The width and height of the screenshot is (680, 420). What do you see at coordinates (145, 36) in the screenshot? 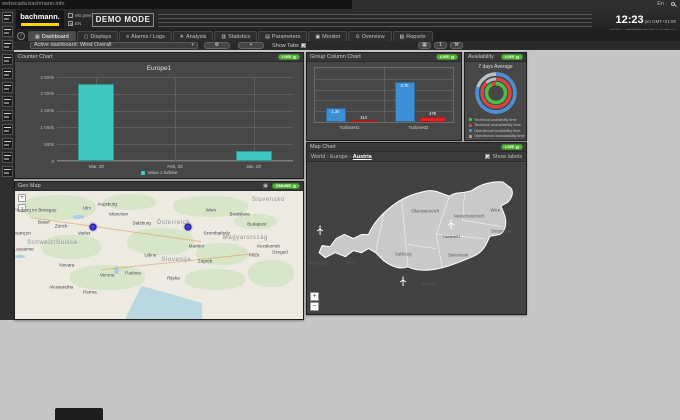
I see `tab-alarms-logs: ≡ Alarms / Logs` at bounding box center [145, 36].